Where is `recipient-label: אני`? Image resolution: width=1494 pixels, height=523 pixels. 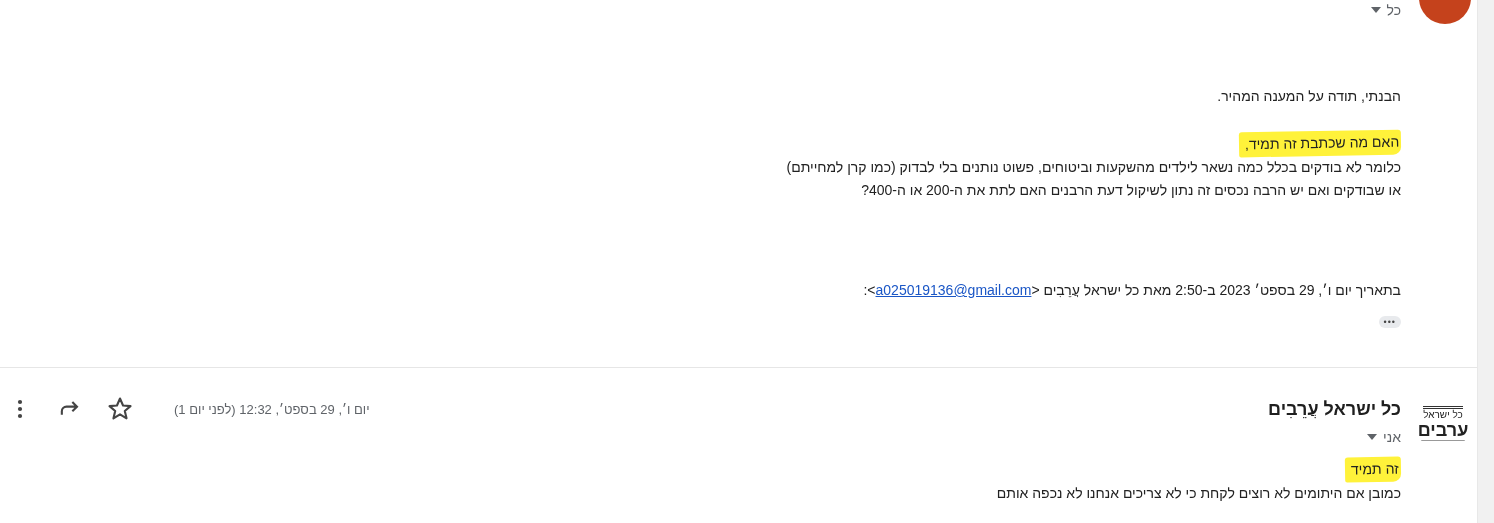
recipient-label: אני is located at coordinates (1392, 437).